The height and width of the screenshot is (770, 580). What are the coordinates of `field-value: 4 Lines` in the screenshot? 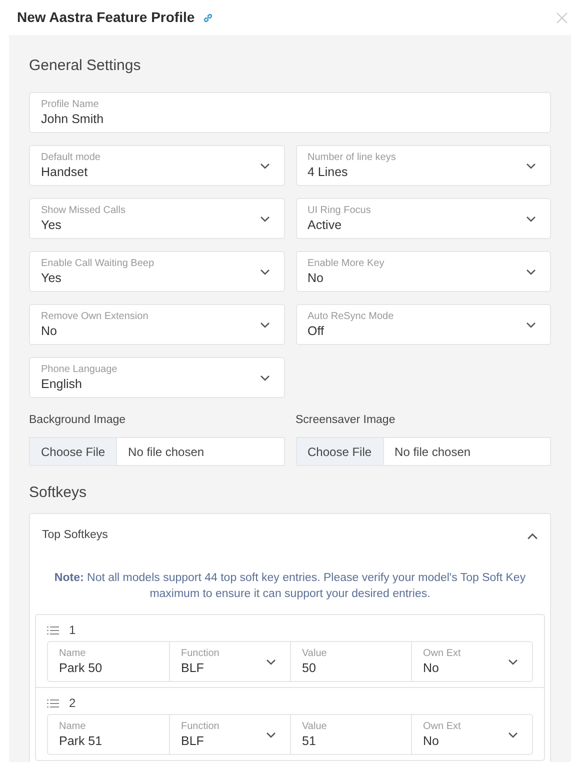 It's located at (328, 172).